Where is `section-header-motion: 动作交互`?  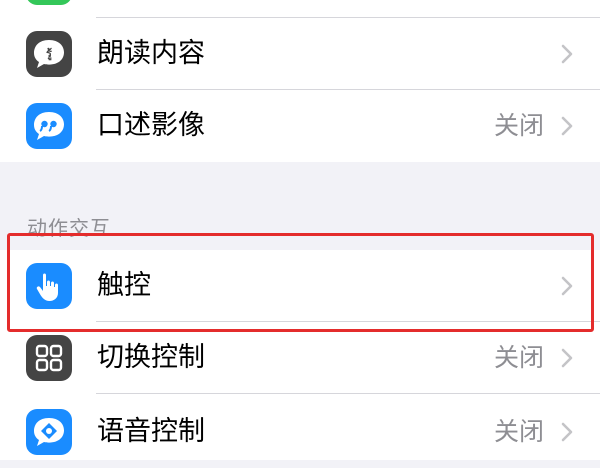
section-header-motion: 动作交互 is located at coordinates (69, 228).